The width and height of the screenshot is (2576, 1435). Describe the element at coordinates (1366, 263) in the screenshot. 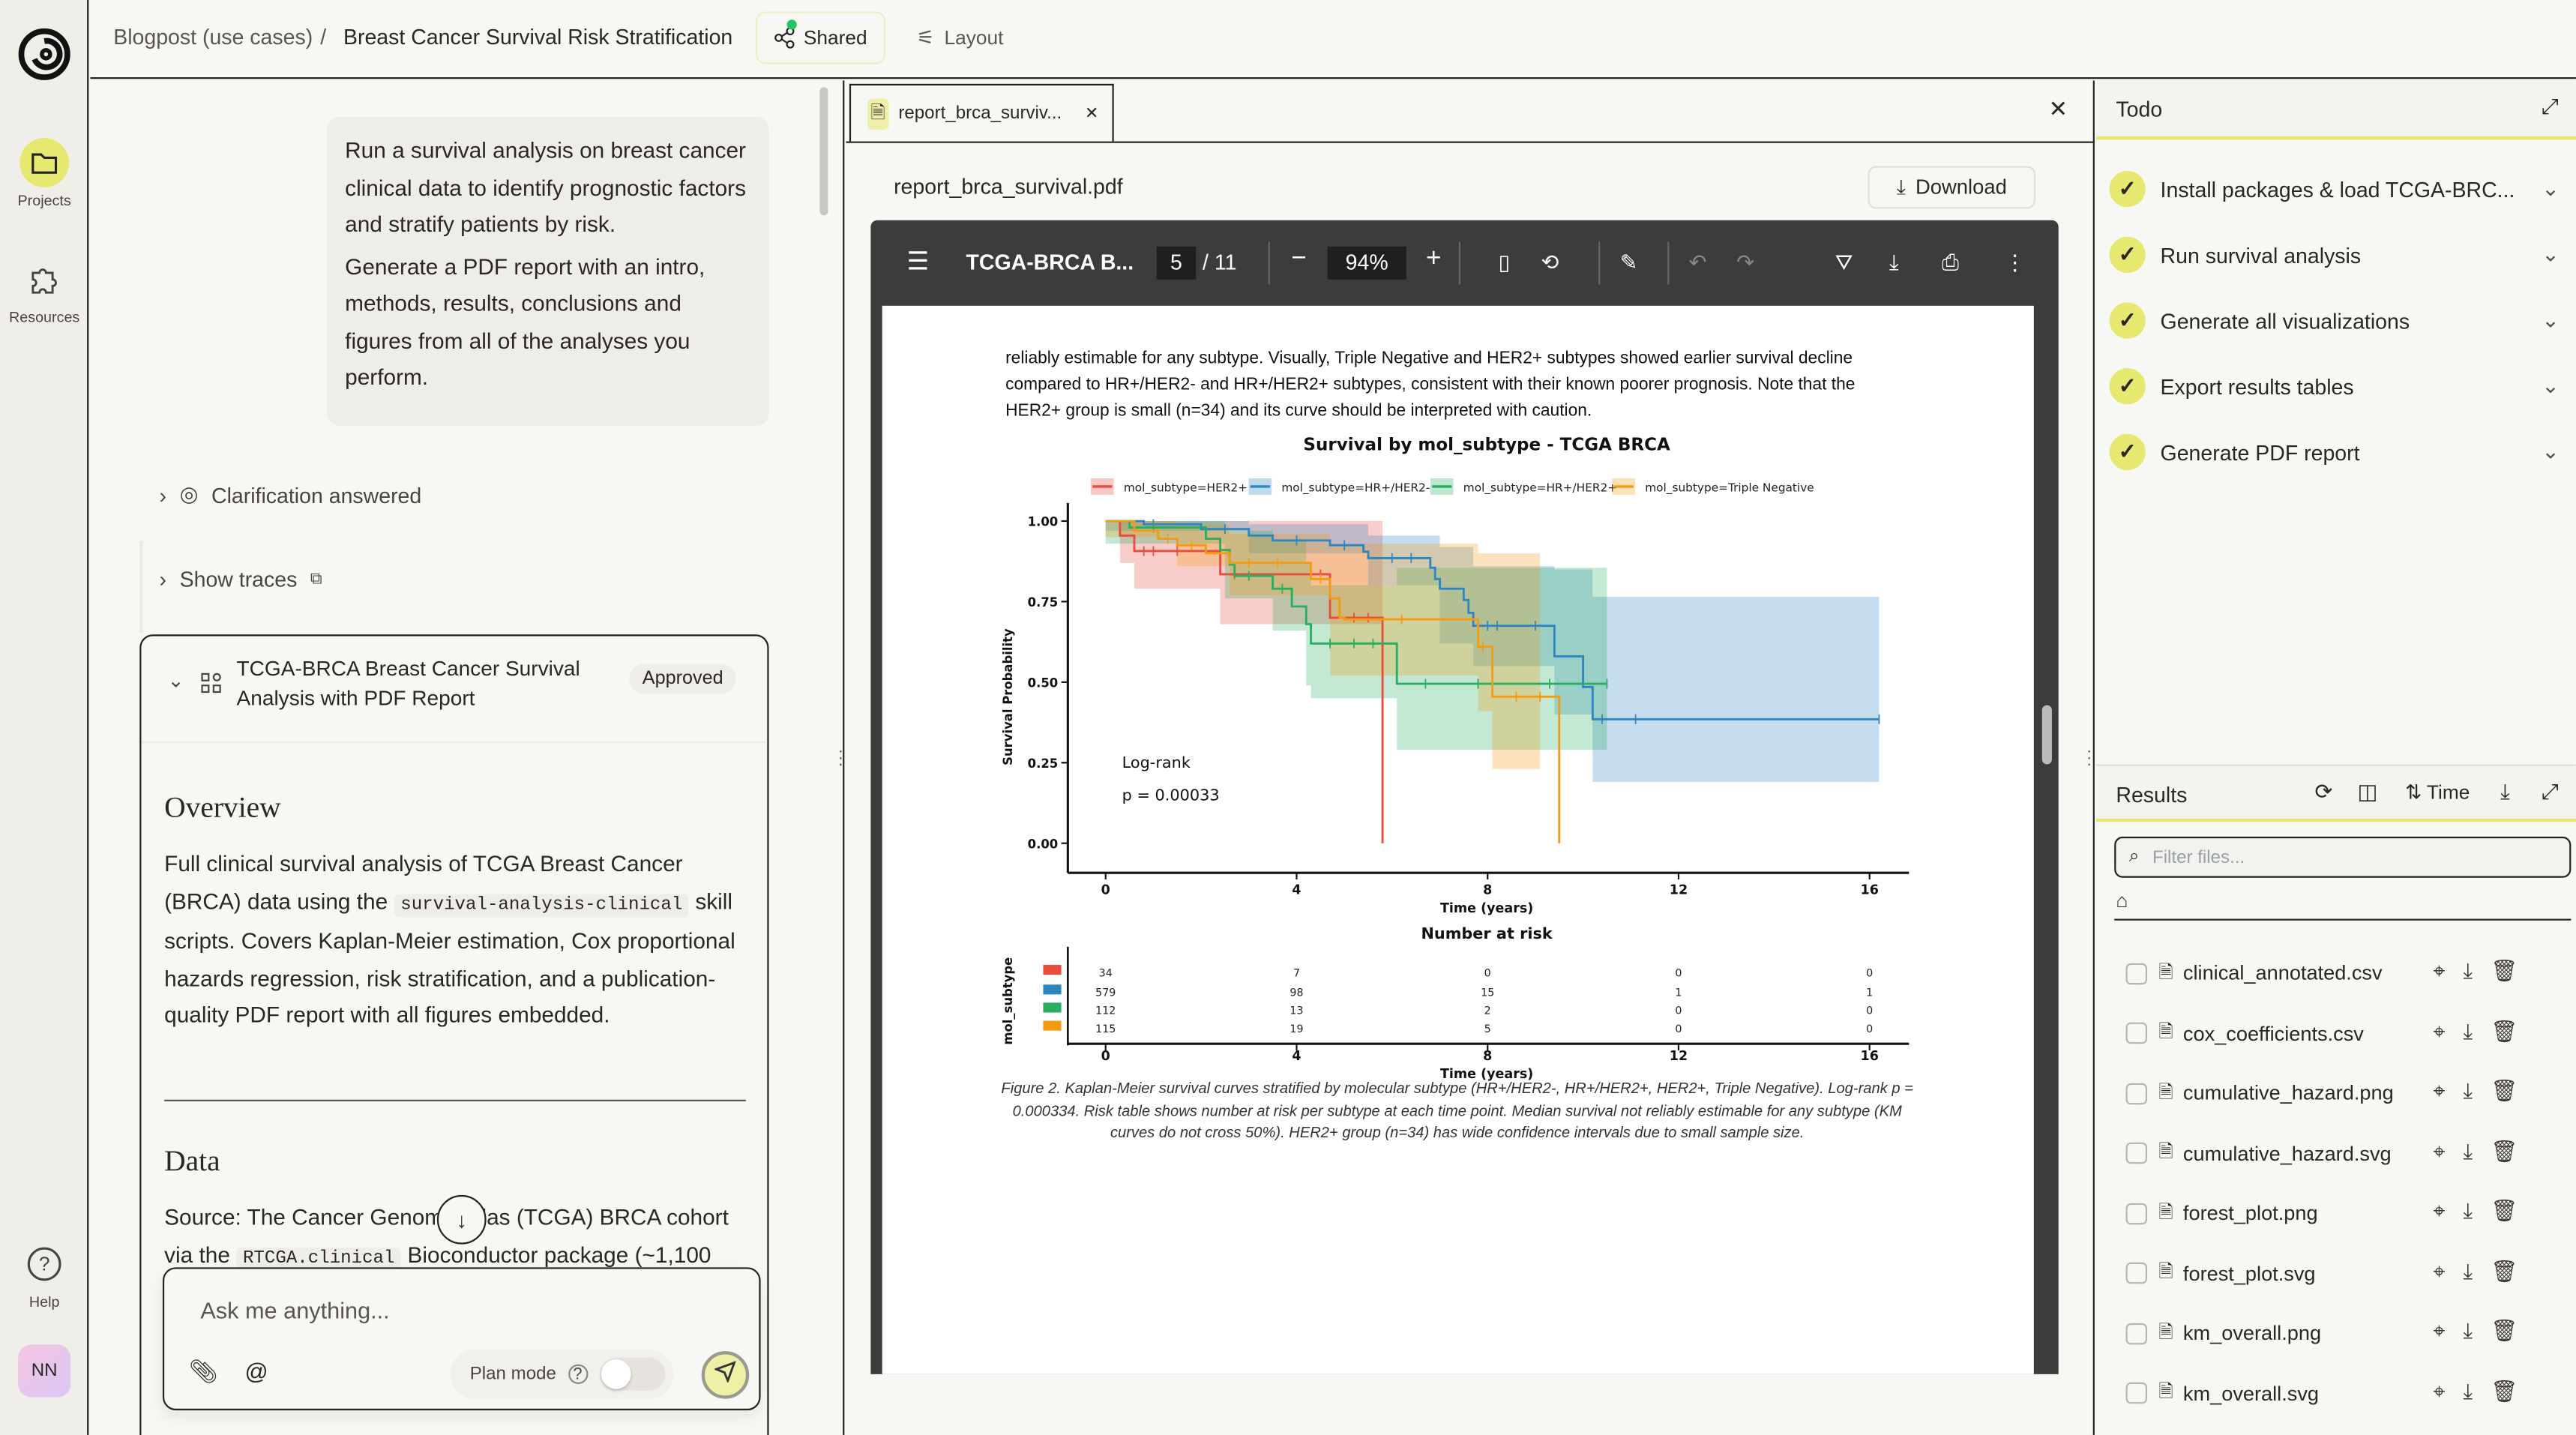

I see `zoom-level: 94%` at that location.